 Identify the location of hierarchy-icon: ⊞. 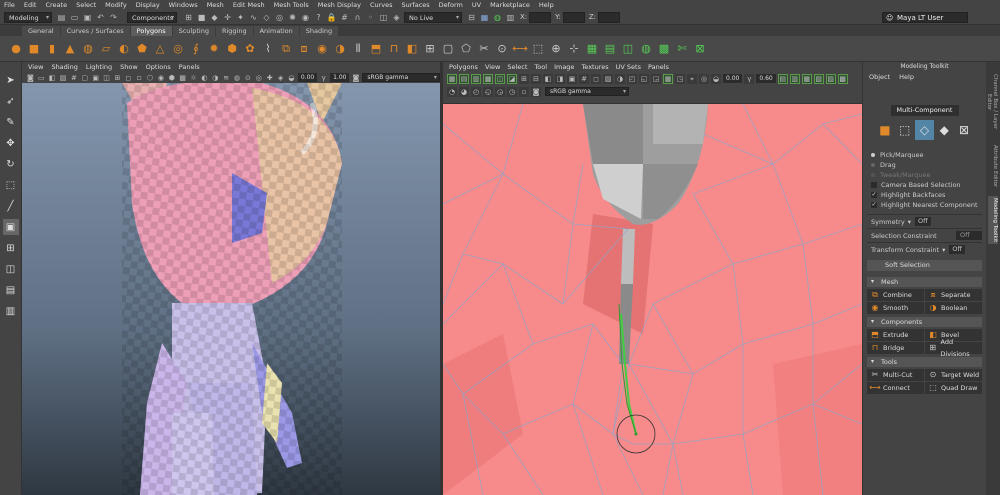
(188, 17).